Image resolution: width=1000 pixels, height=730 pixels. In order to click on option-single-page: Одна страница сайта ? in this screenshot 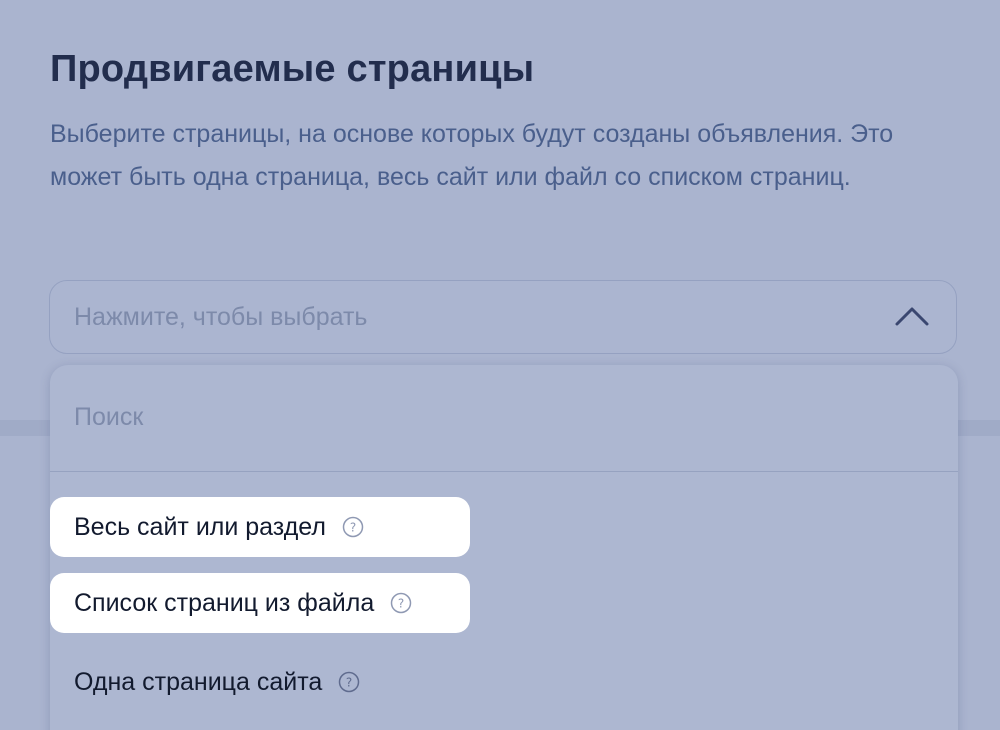, I will do `click(260, 682)`.